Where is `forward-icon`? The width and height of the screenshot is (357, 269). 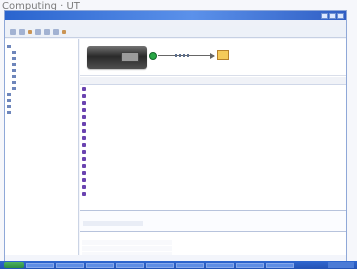 forward-icon is located at coordinates (22, 31).